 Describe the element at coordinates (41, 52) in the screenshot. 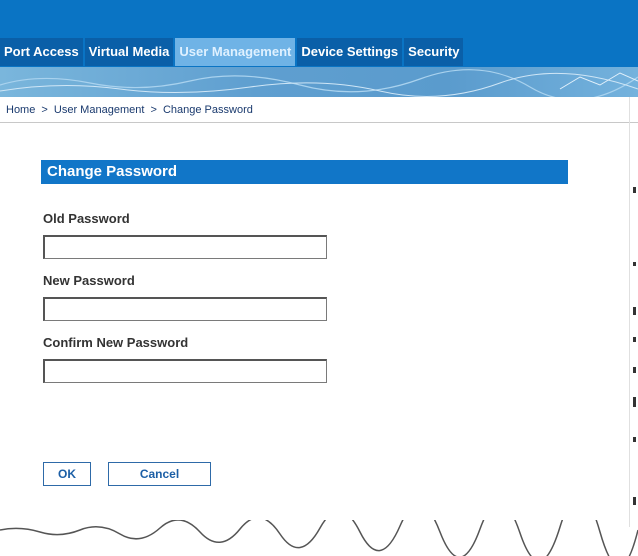

I see `tab-port-access: Port Access` at that location.